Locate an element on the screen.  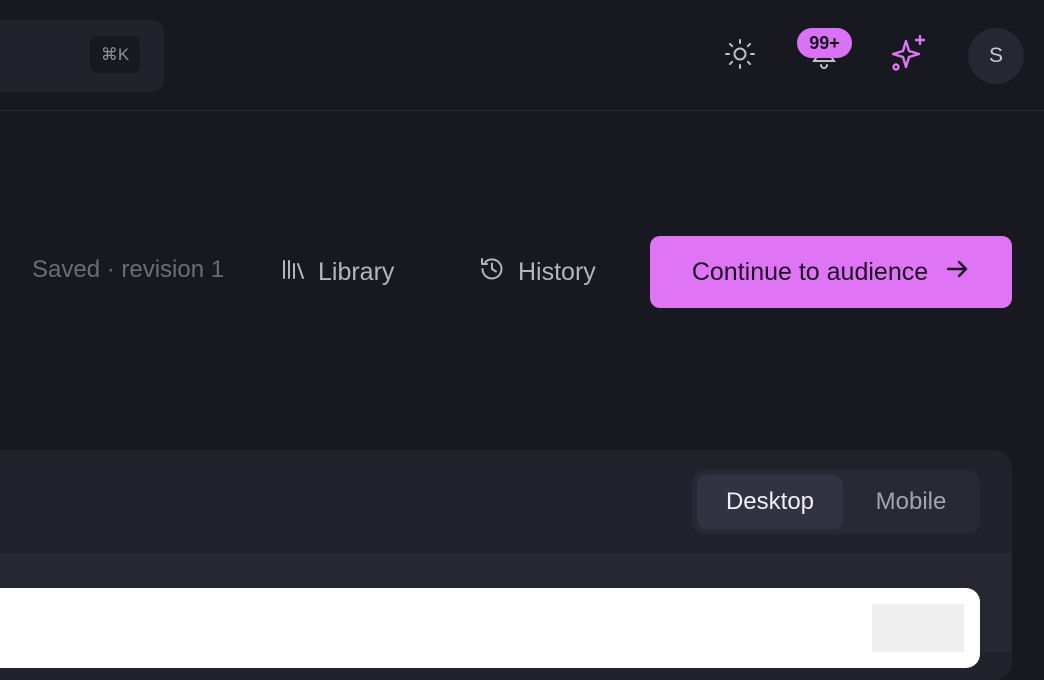
sun-icon is located at coordinates (740, 56).